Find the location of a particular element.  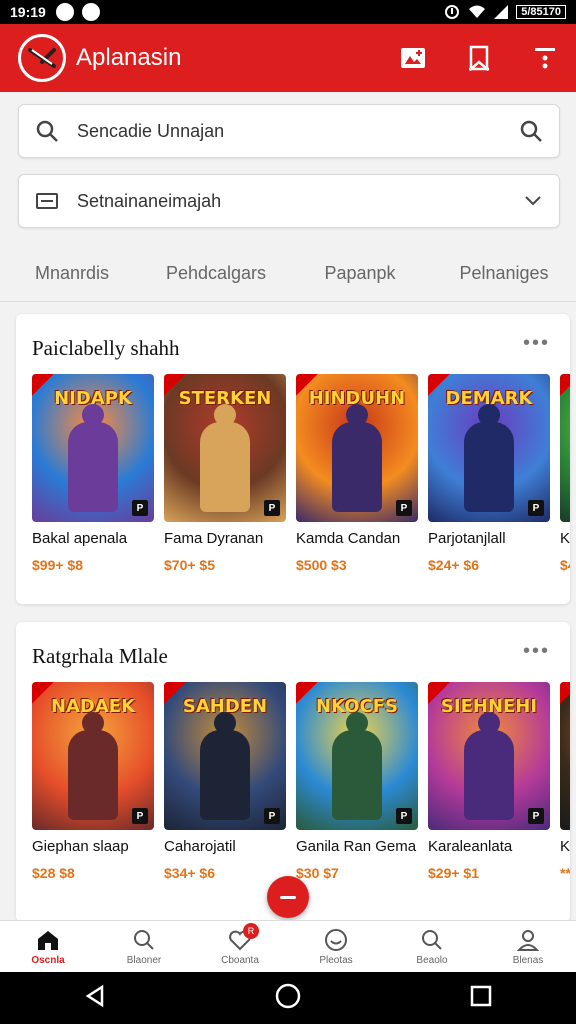

nav-item-profile: Blenas is located at coordinates (528, 946).